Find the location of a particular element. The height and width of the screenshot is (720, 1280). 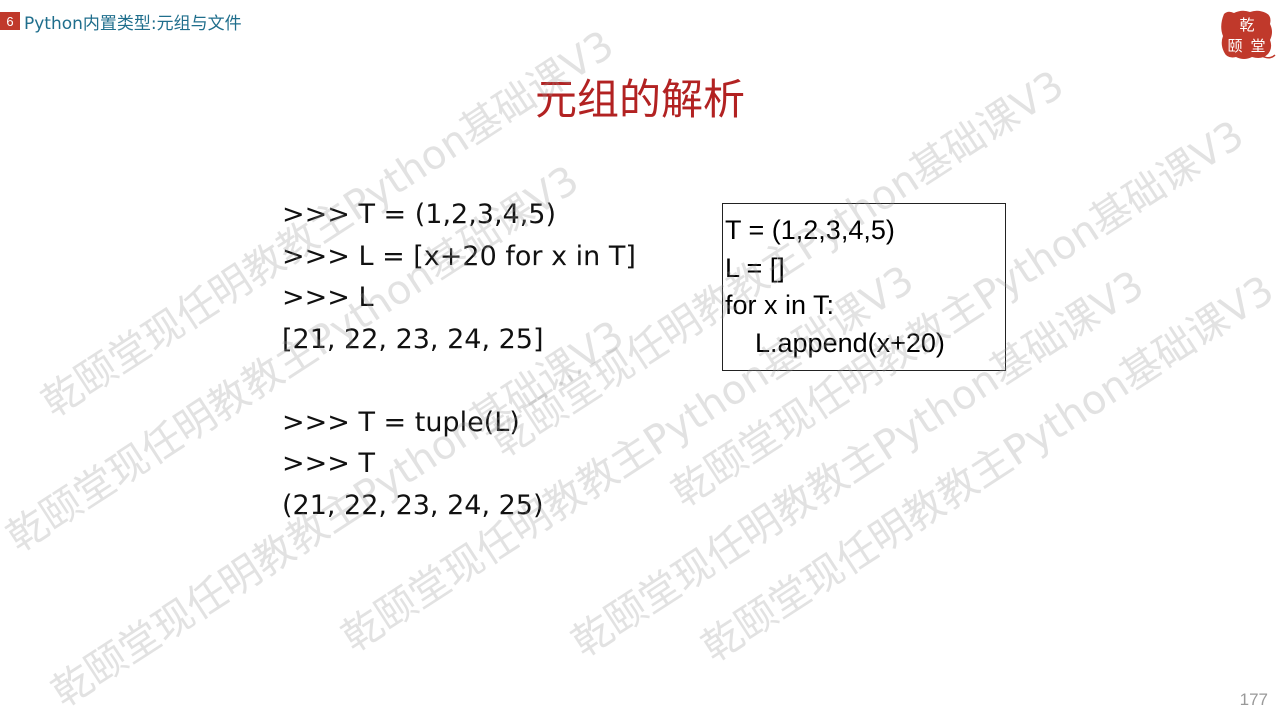

slide-header: 6 Python内置类型:元组与文件 is located at coordinates (121, 22).